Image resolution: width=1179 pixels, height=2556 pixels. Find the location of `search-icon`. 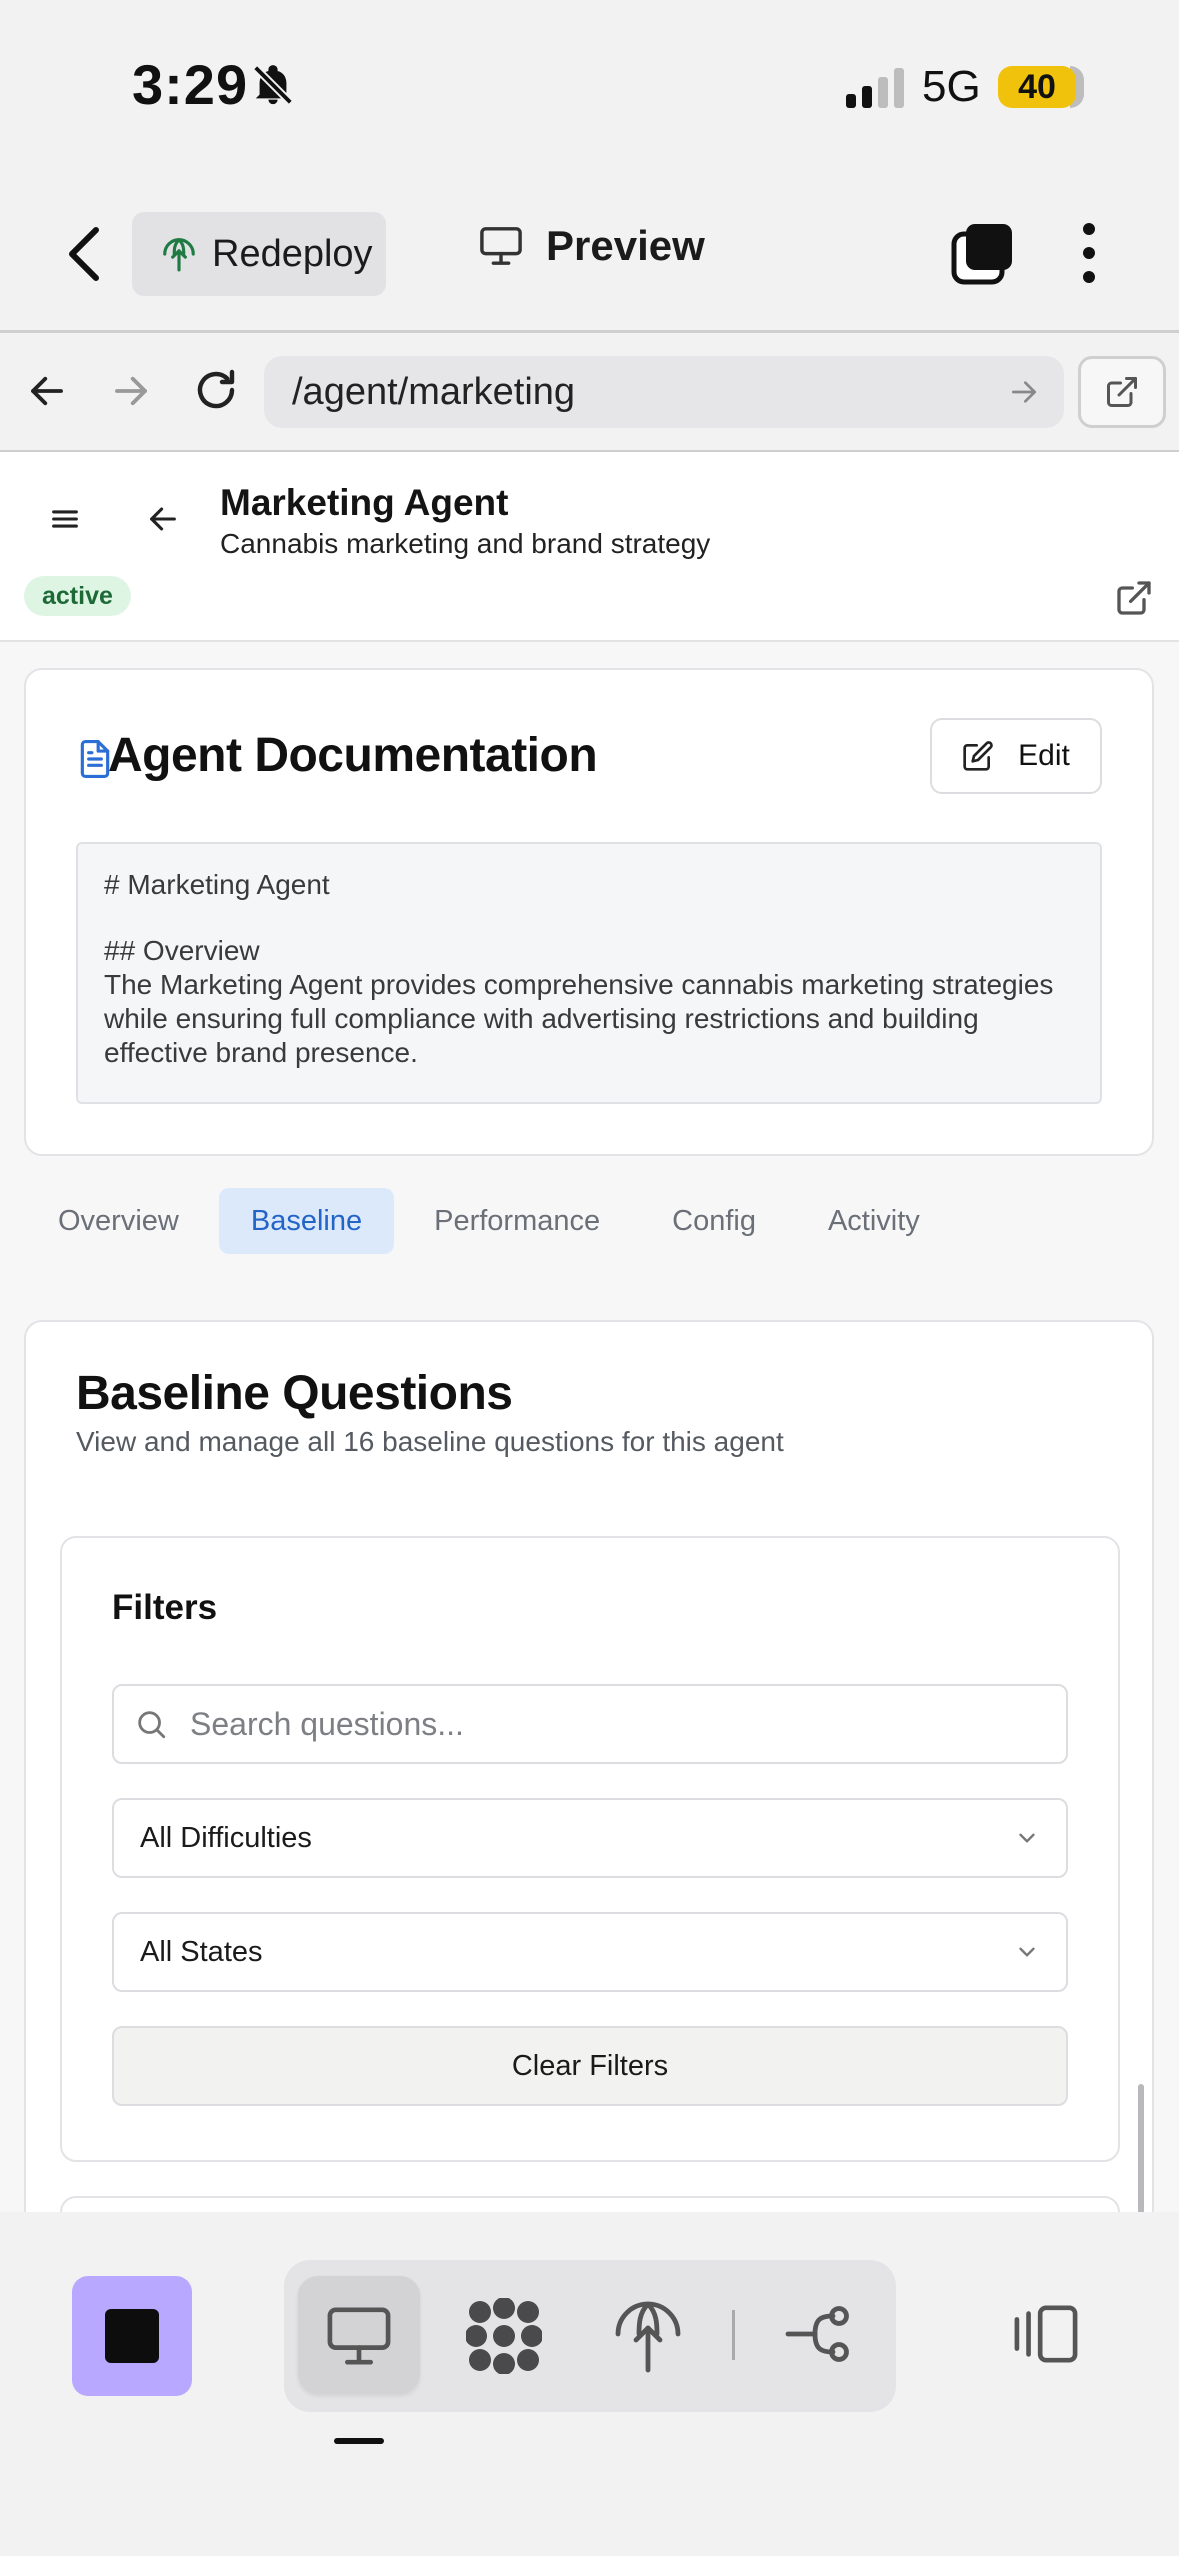

search-icon is located at coordinates (151, 1724).